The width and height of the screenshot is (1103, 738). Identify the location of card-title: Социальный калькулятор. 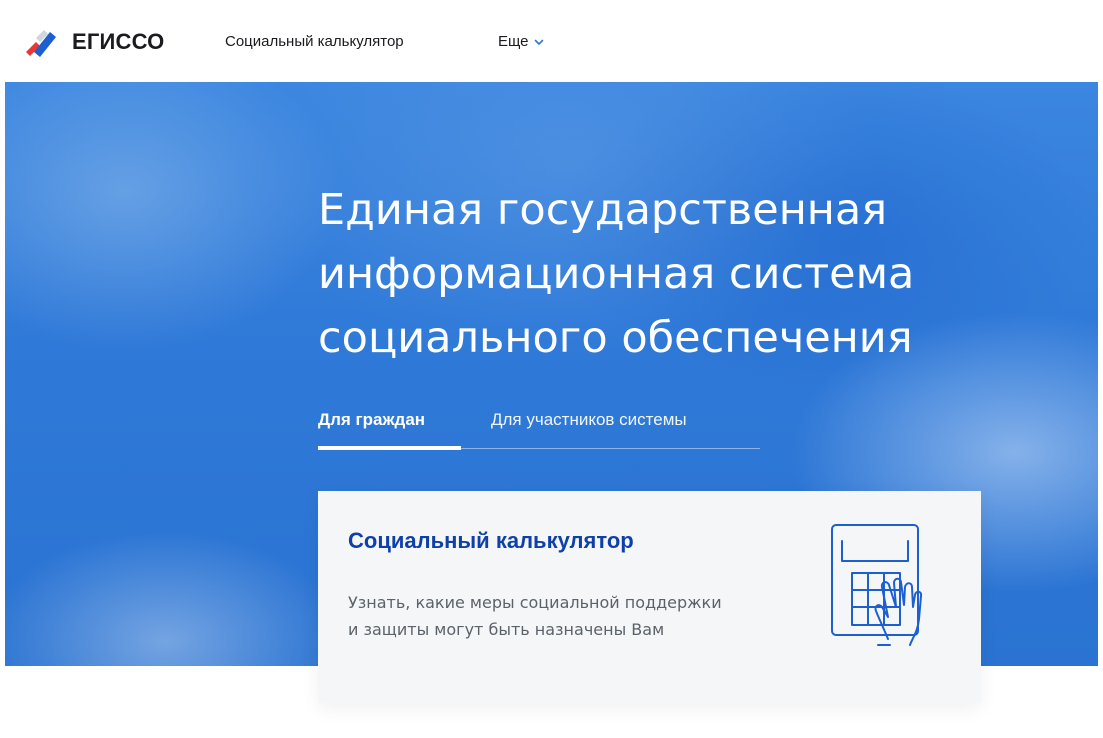
(491, 540).